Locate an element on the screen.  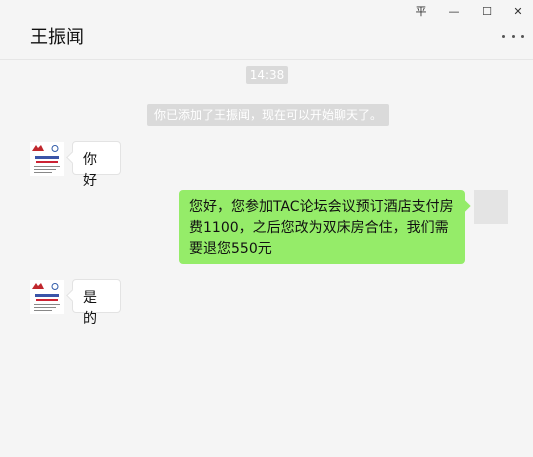
message-text: 你好 is located at coordinates (90, 170).